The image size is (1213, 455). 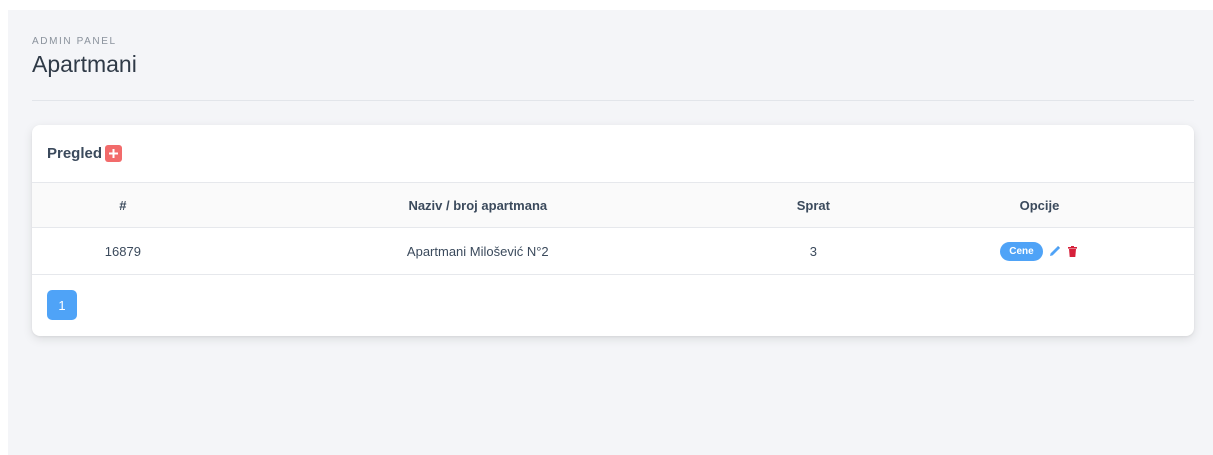 What do you see at coordinates (813, 251) in the screenshot?
I see `cell-floor: 3` at bounding box center [813, 251].